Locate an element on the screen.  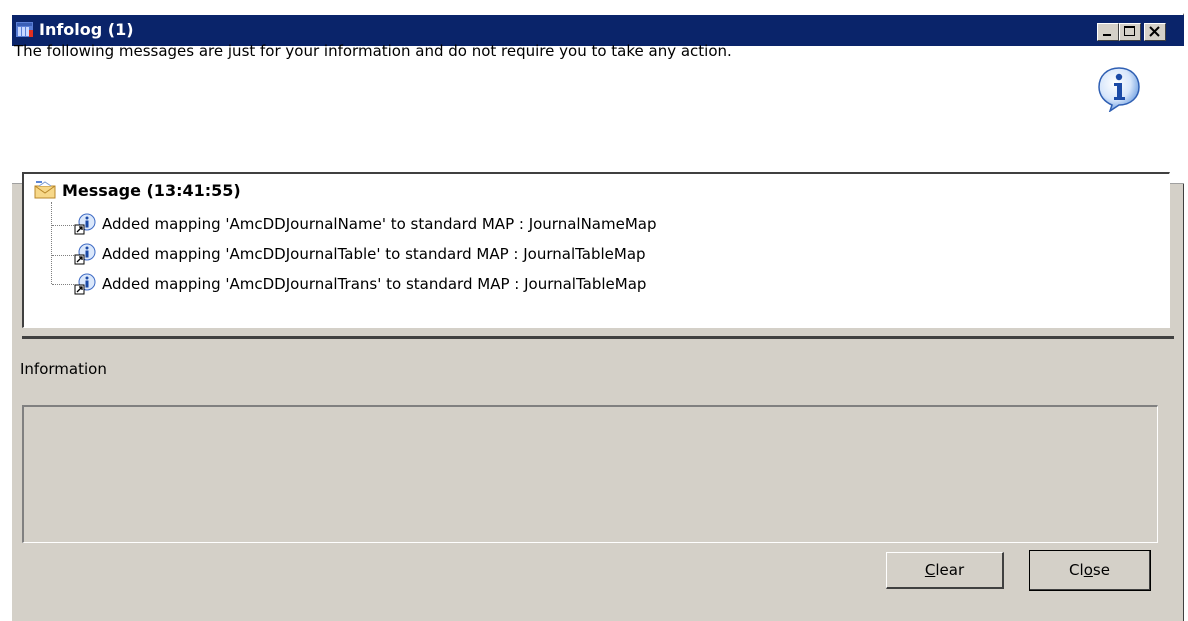
close-window-button is located at coordinates (1155, 32).